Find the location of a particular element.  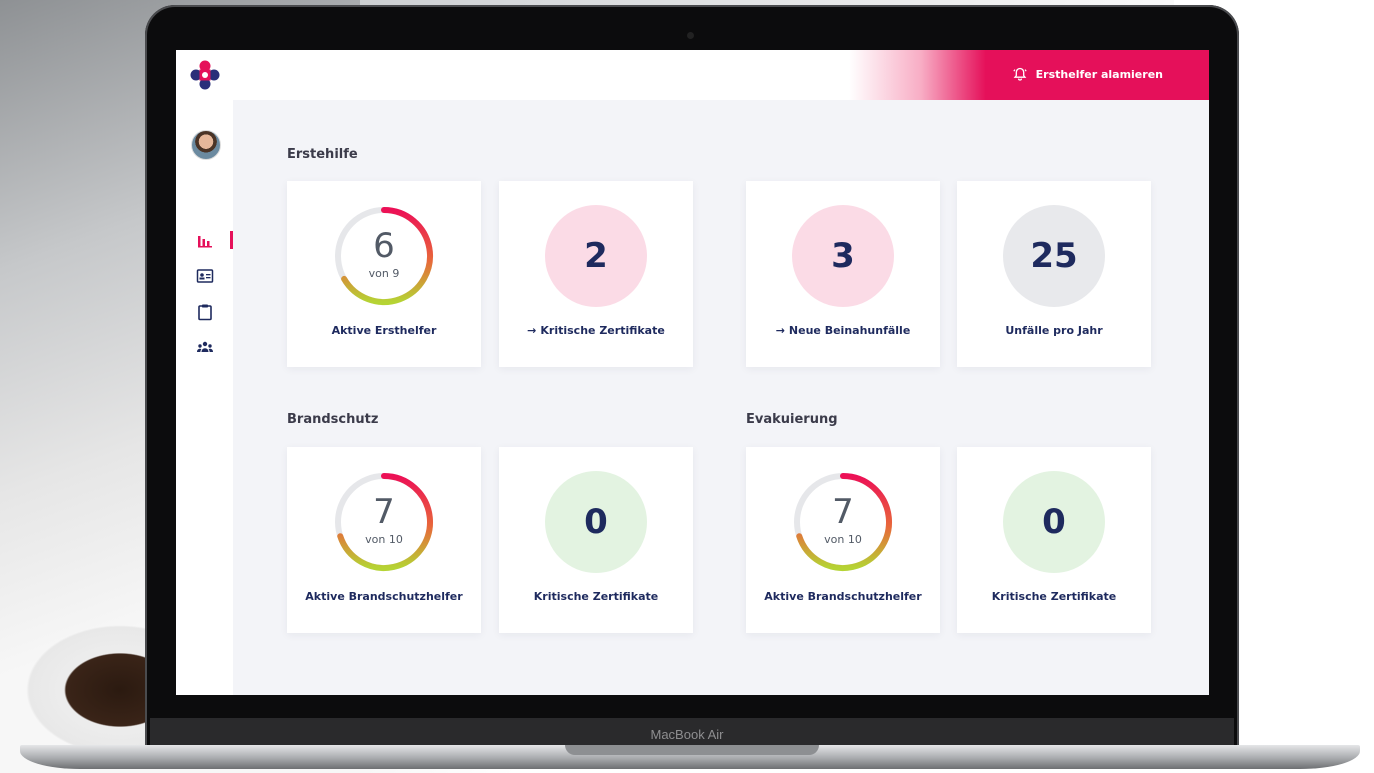

card-active-evacuation-helpers: 7 von 10 Aktive Brandschutzhelfer is located at coordinates (843, 540).